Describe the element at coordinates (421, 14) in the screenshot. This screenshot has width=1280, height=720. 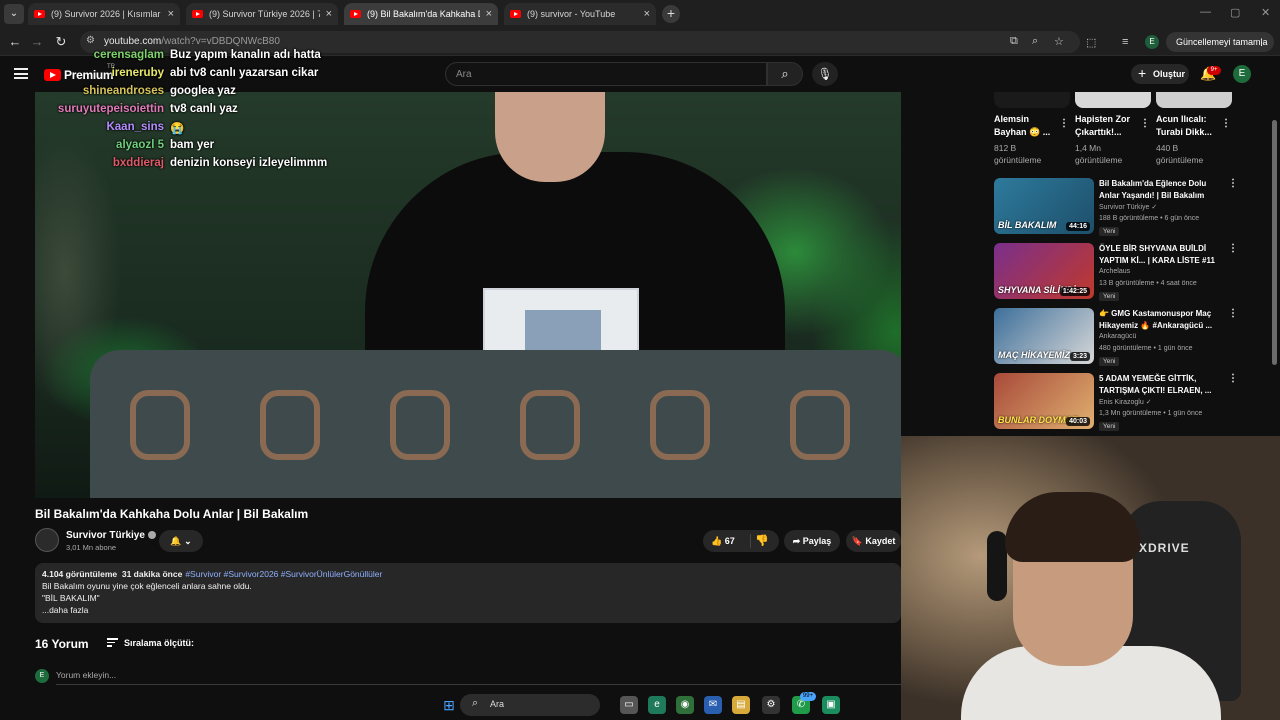
I see `browser-tab-3: (9) Bil Bakalım'da Kahkaha Dolu ×` at that location.